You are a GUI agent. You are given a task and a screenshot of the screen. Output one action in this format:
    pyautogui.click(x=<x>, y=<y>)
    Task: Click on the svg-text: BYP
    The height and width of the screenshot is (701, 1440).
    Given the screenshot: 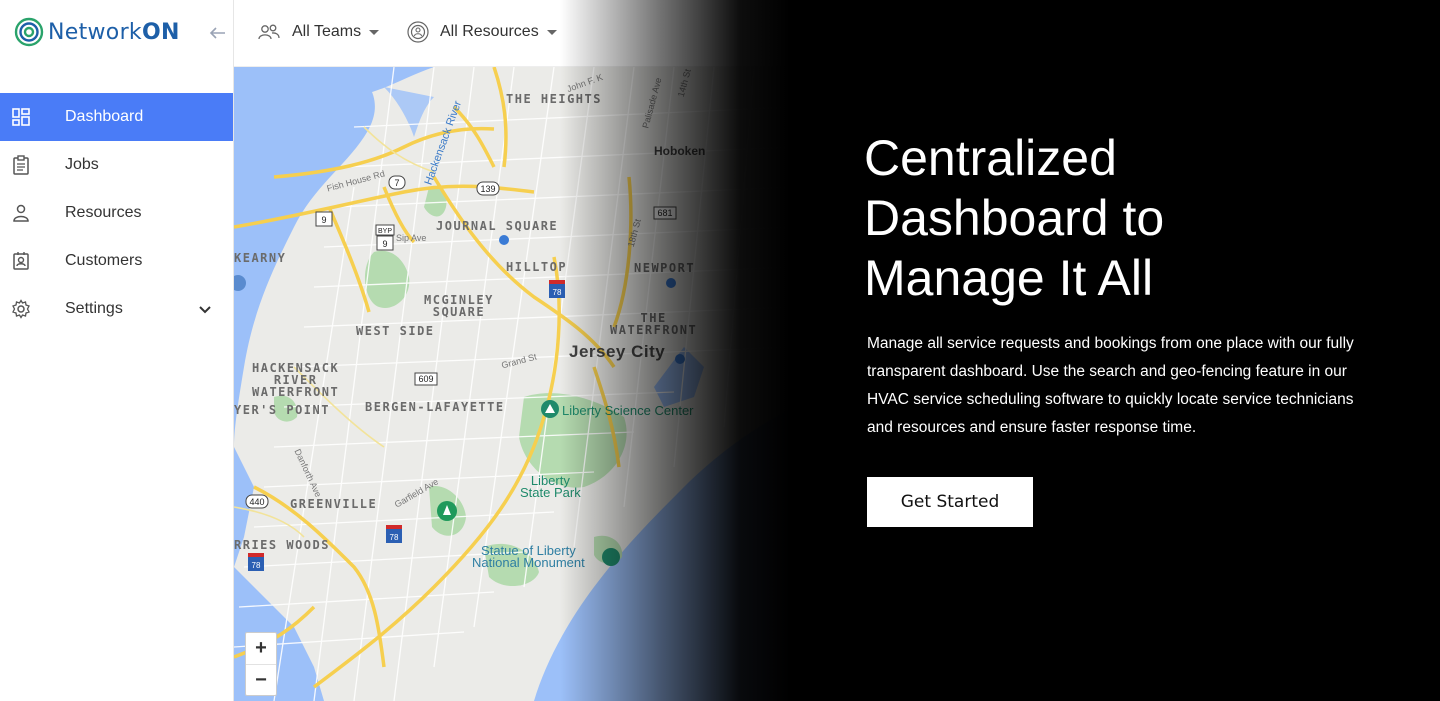 What is the action you would take?
    pyautogui.click(x=385, y=231)
    